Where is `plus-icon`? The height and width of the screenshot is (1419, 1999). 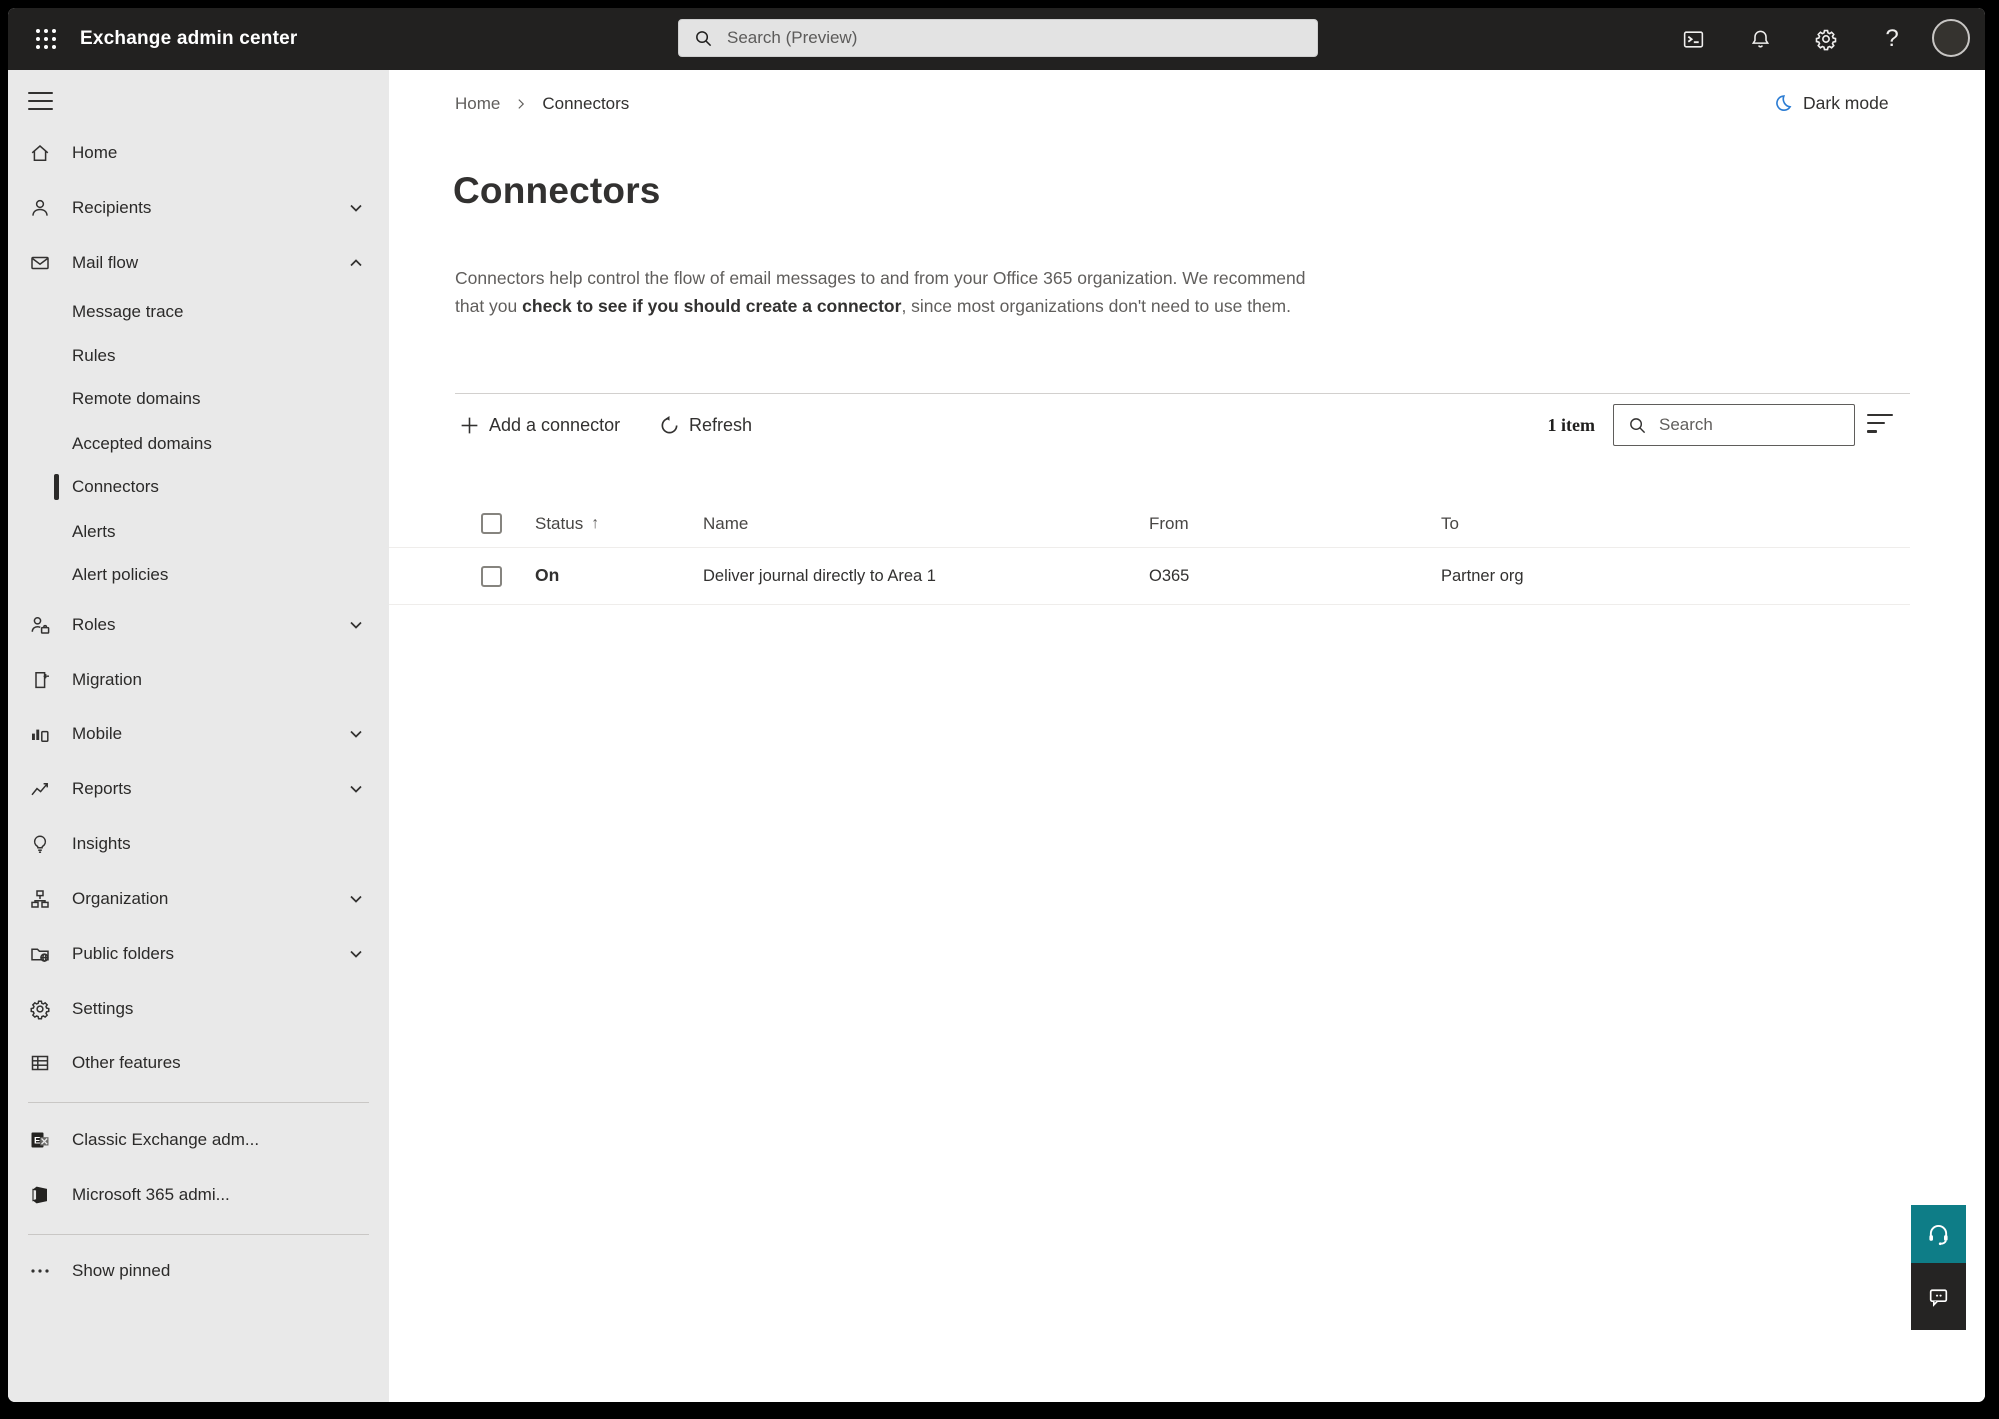
plus-icon is located at coordinates (469, 425).